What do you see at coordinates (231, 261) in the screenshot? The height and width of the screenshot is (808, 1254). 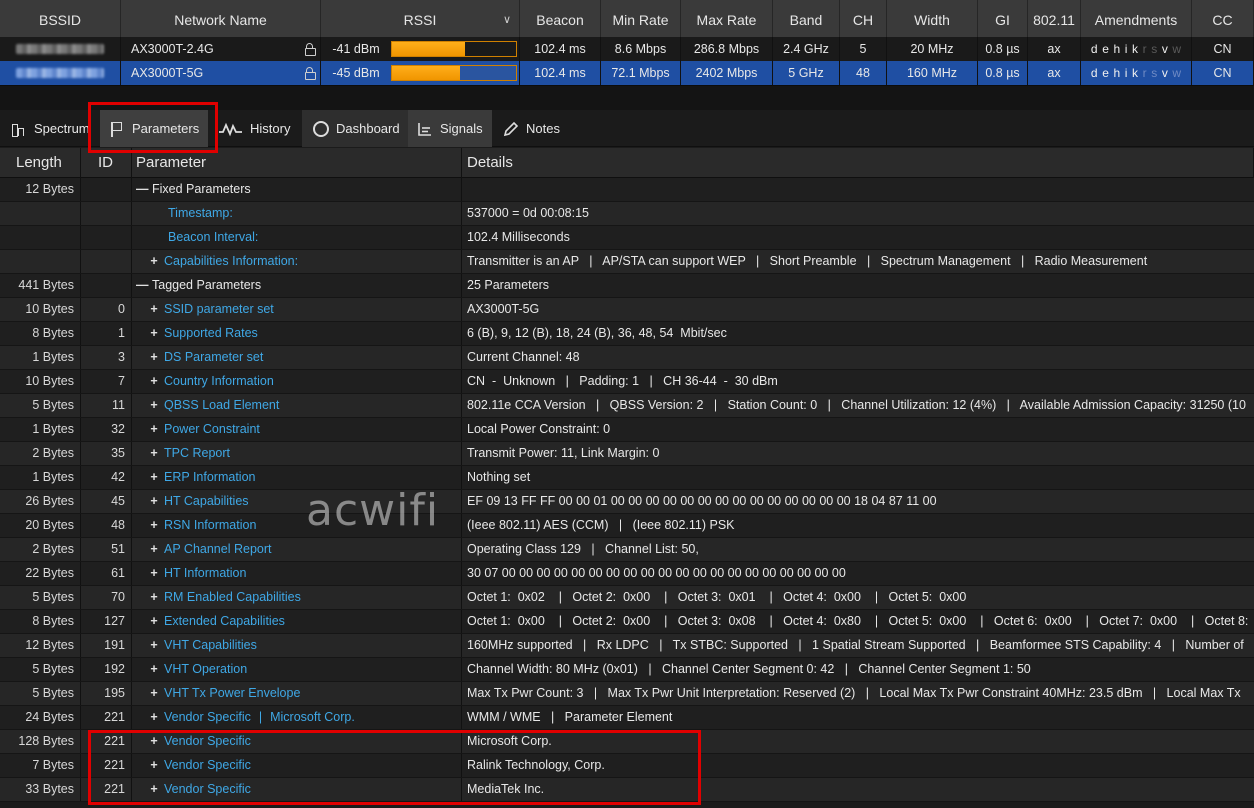 I see `param-name: Capabilities Information:` at bounding box center [231, 261].